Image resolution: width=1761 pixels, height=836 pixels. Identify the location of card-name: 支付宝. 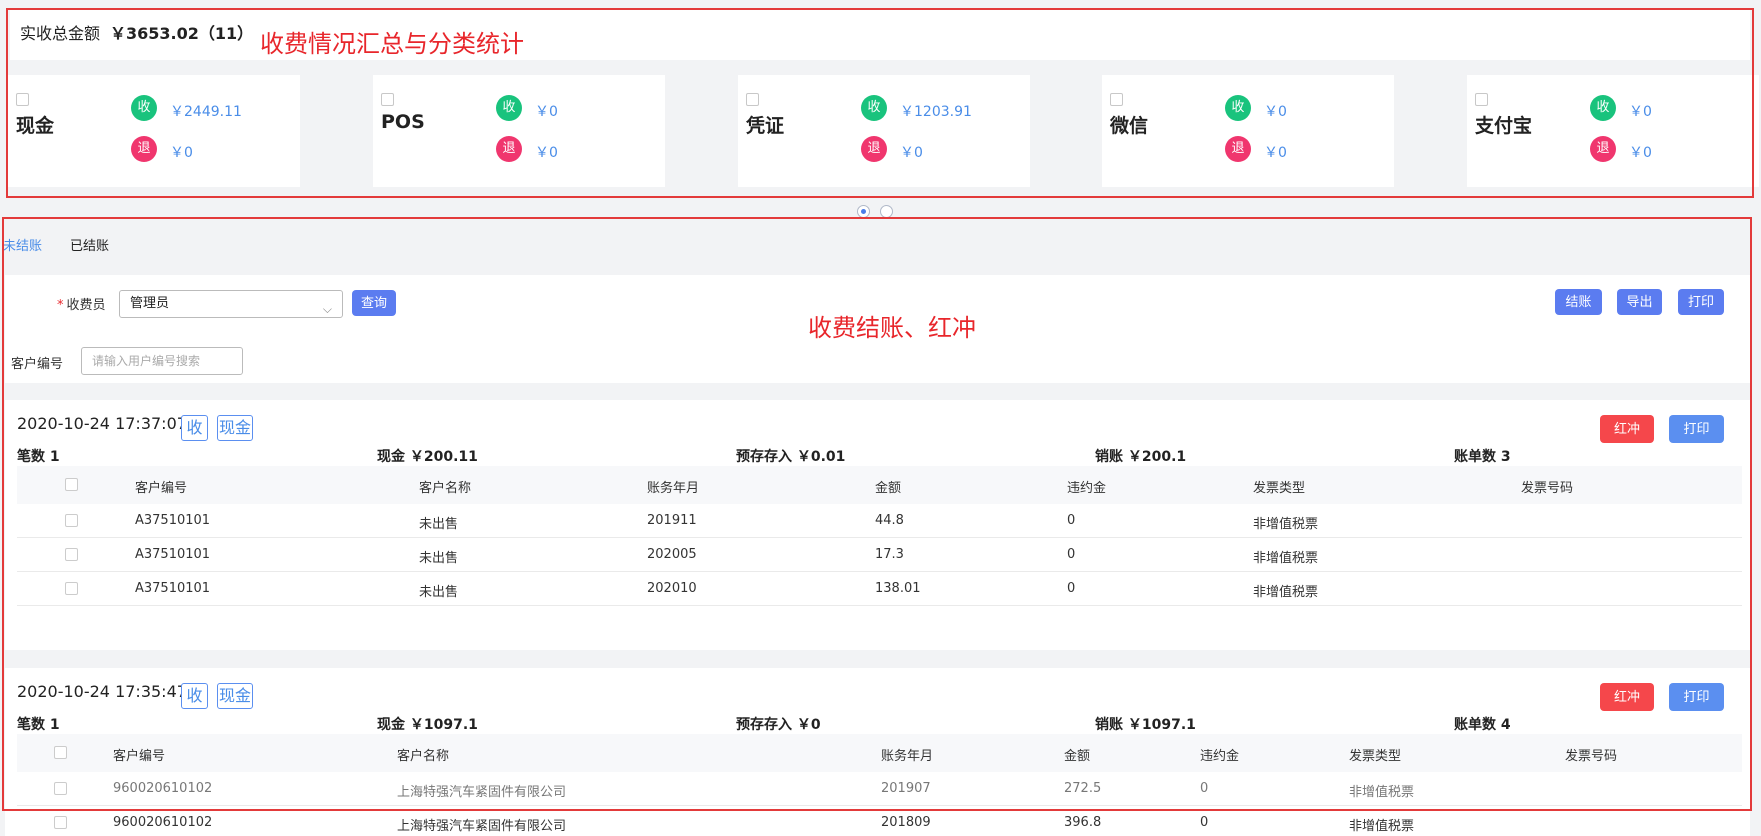
(1504, 126).